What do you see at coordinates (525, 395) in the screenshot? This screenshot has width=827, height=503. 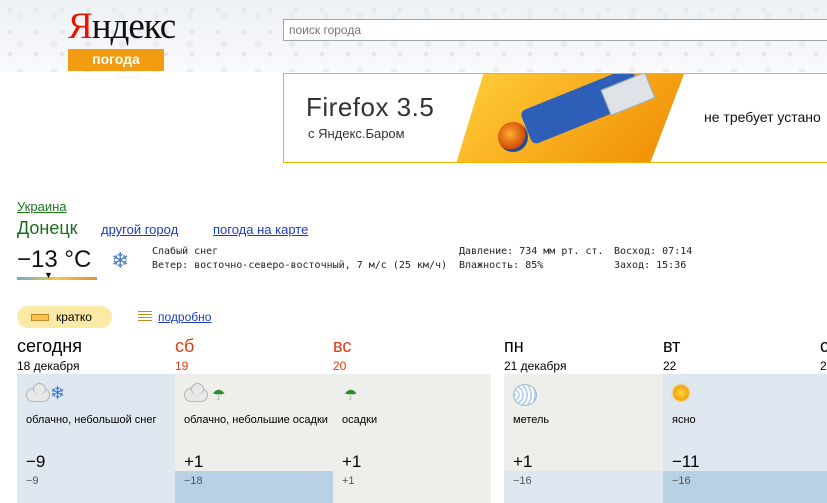 I see `blizzard-icon` at bounding box center [525, 395].